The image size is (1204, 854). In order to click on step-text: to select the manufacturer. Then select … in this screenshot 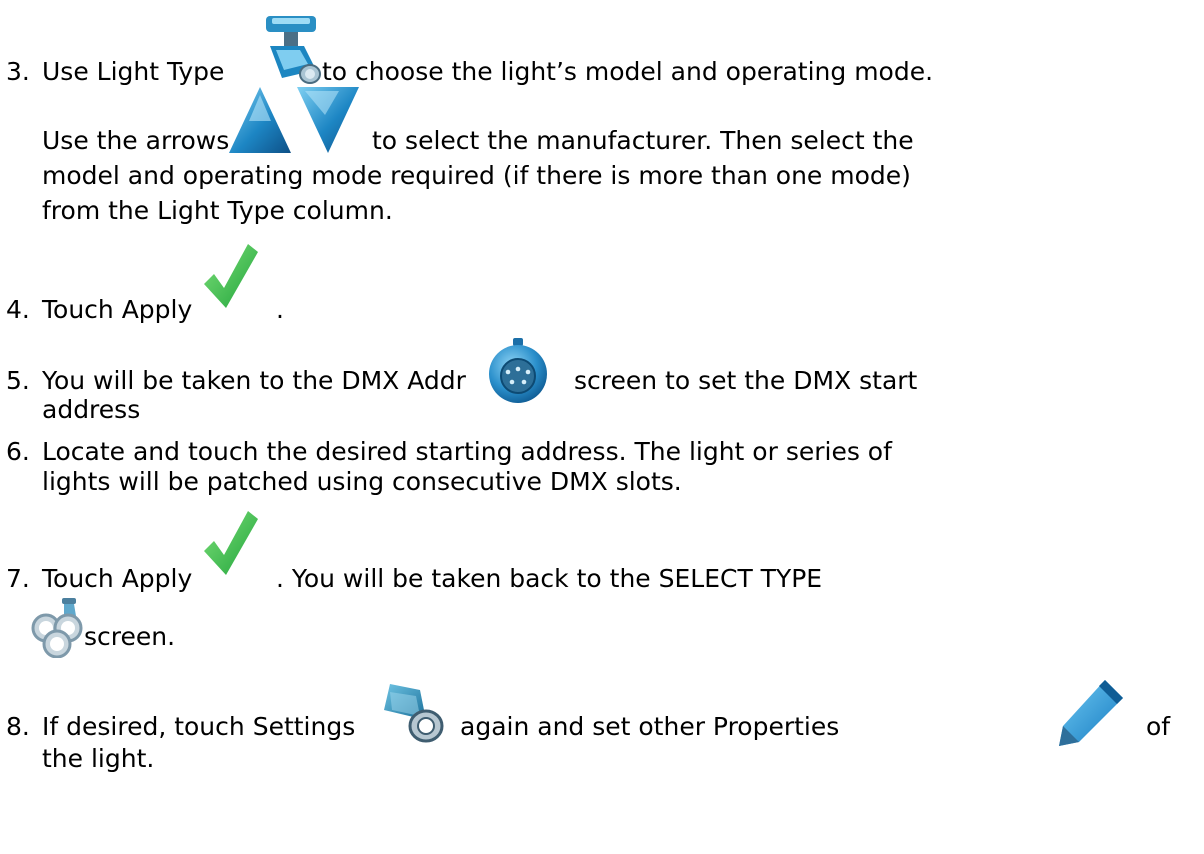, I will do `click(643, 140)`.